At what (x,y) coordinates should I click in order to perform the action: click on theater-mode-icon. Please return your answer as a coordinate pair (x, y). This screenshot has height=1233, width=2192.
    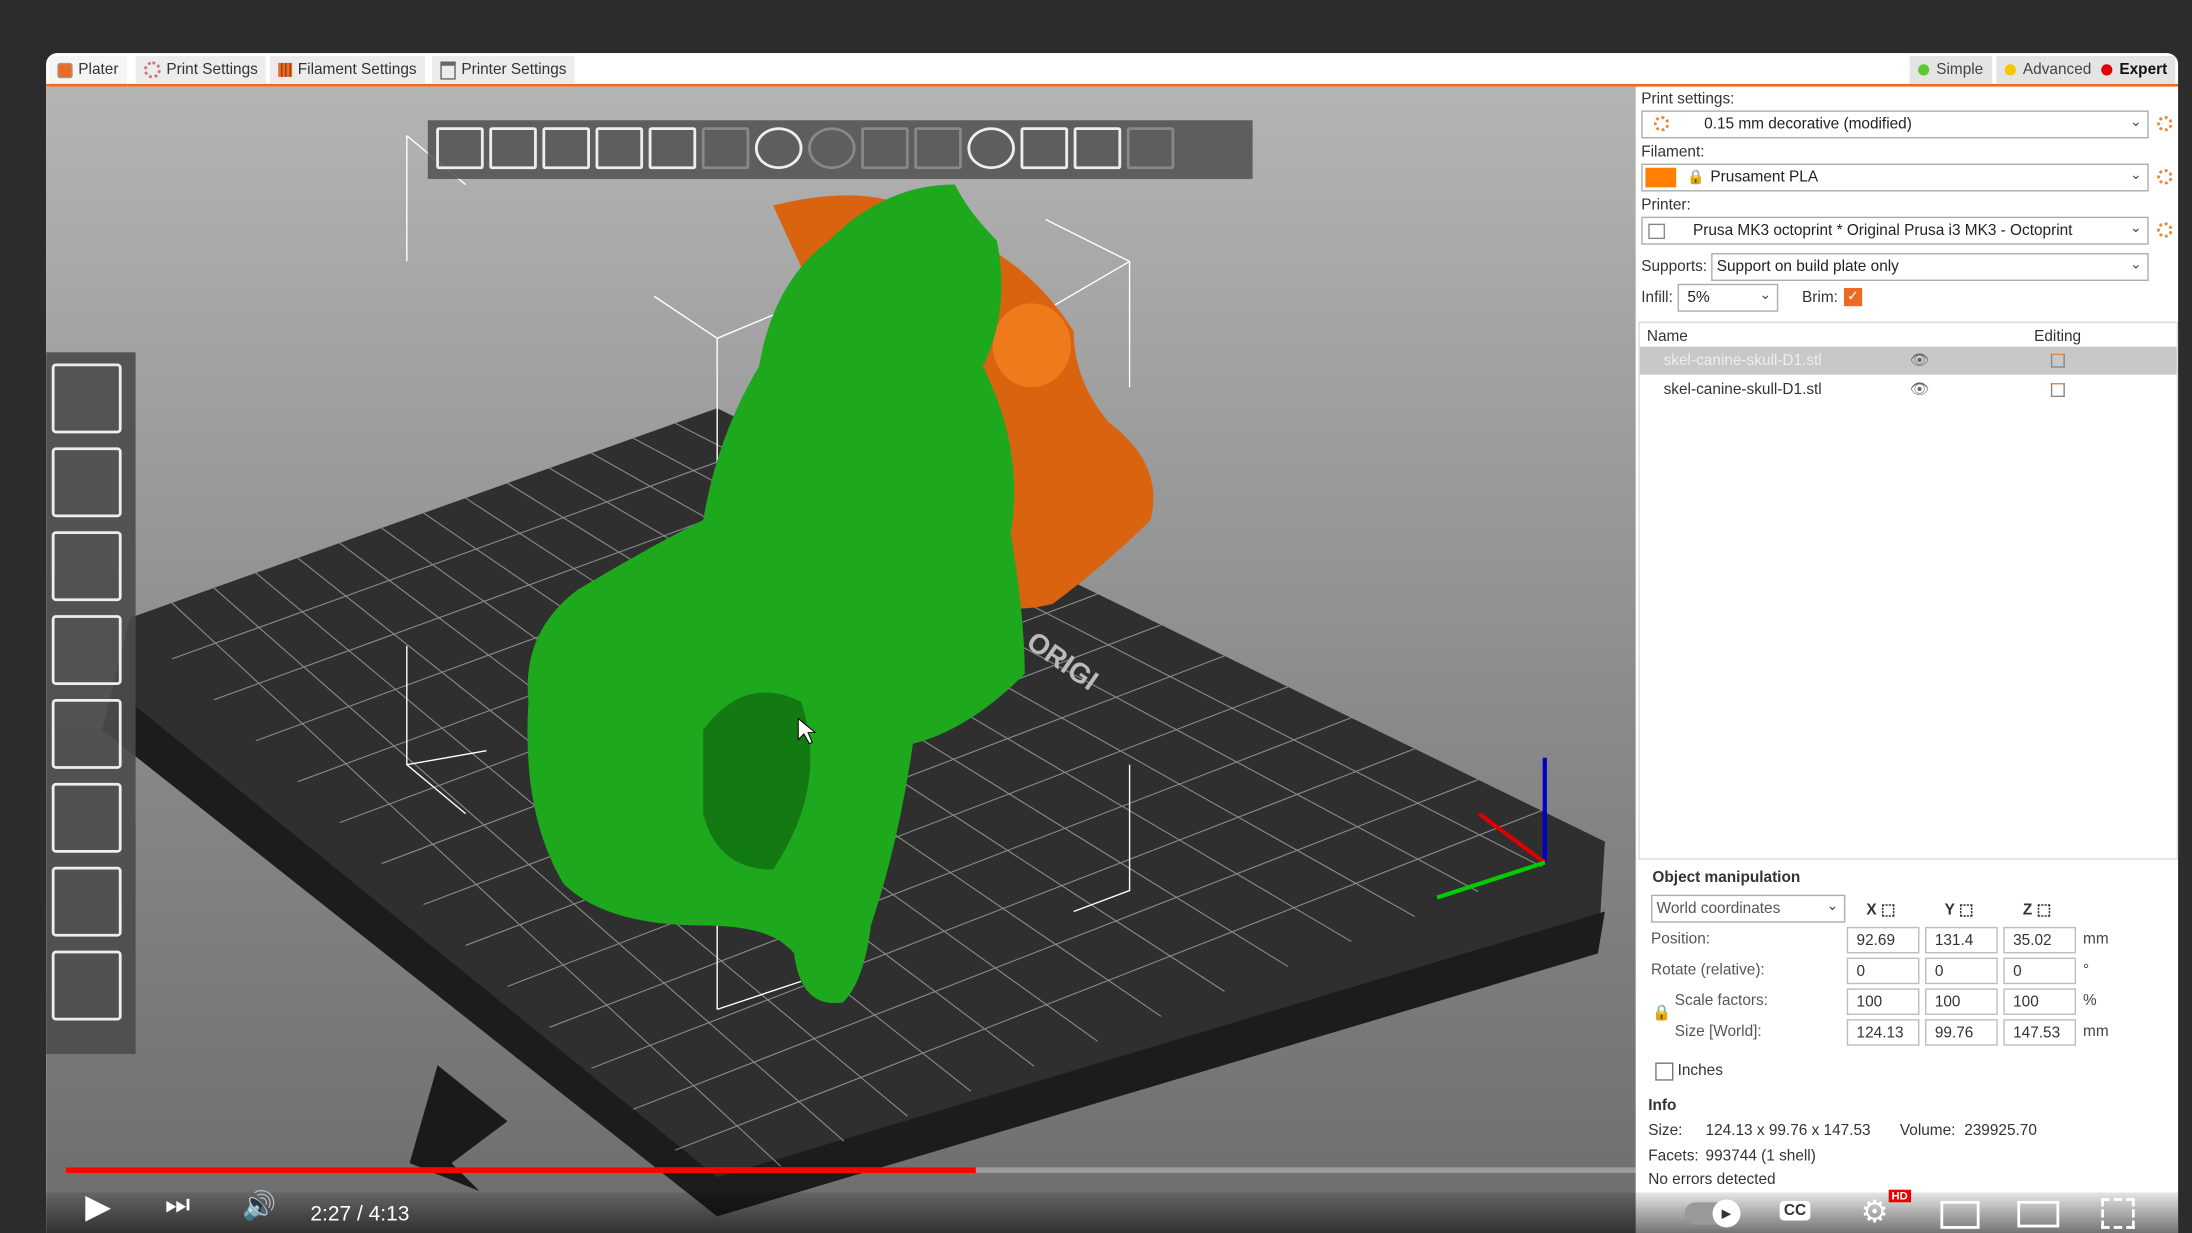
    Looking at the image, I should click on (2038, 1214).